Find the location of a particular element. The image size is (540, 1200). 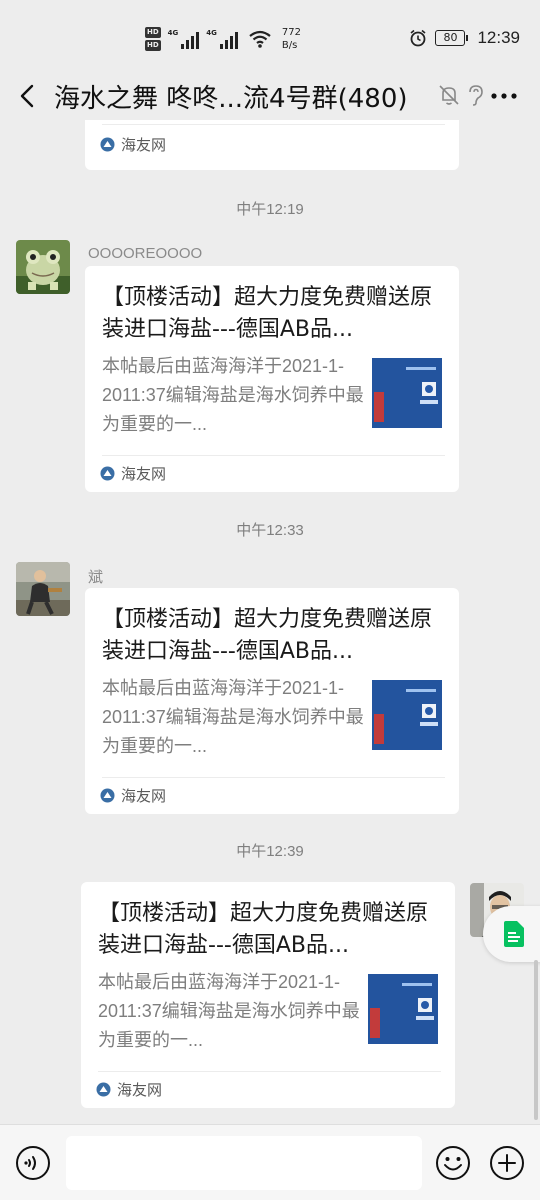

hd-badges: HD HD is located at coordinates (153, 39).